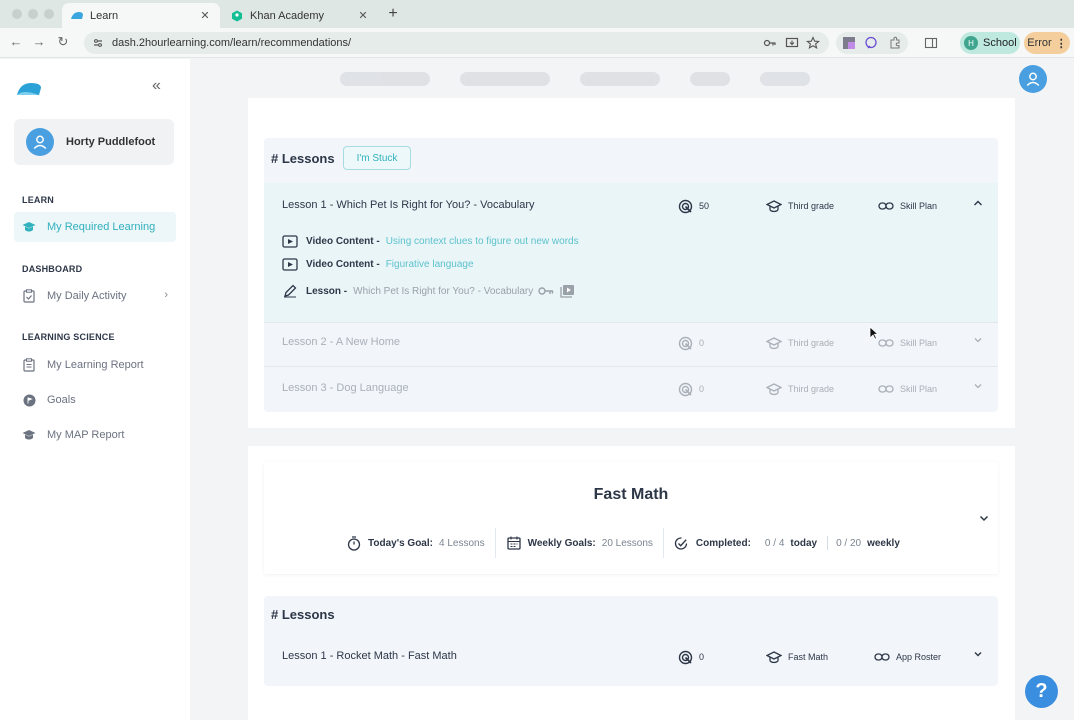  Describe the element at coordinates (546, 291) in the screenshot. I see `key-icon` at that location.